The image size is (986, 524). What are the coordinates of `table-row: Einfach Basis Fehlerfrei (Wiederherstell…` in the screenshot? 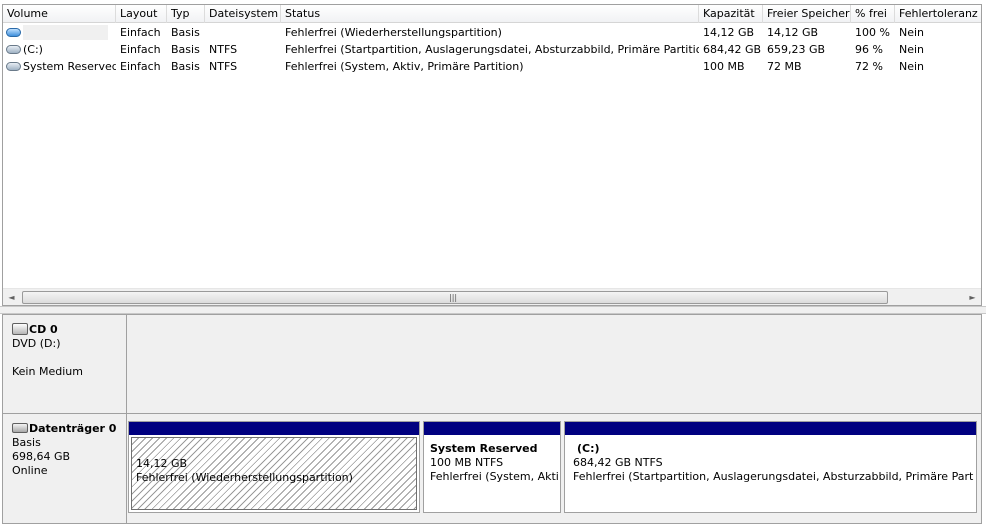 It's located at (492, 32).